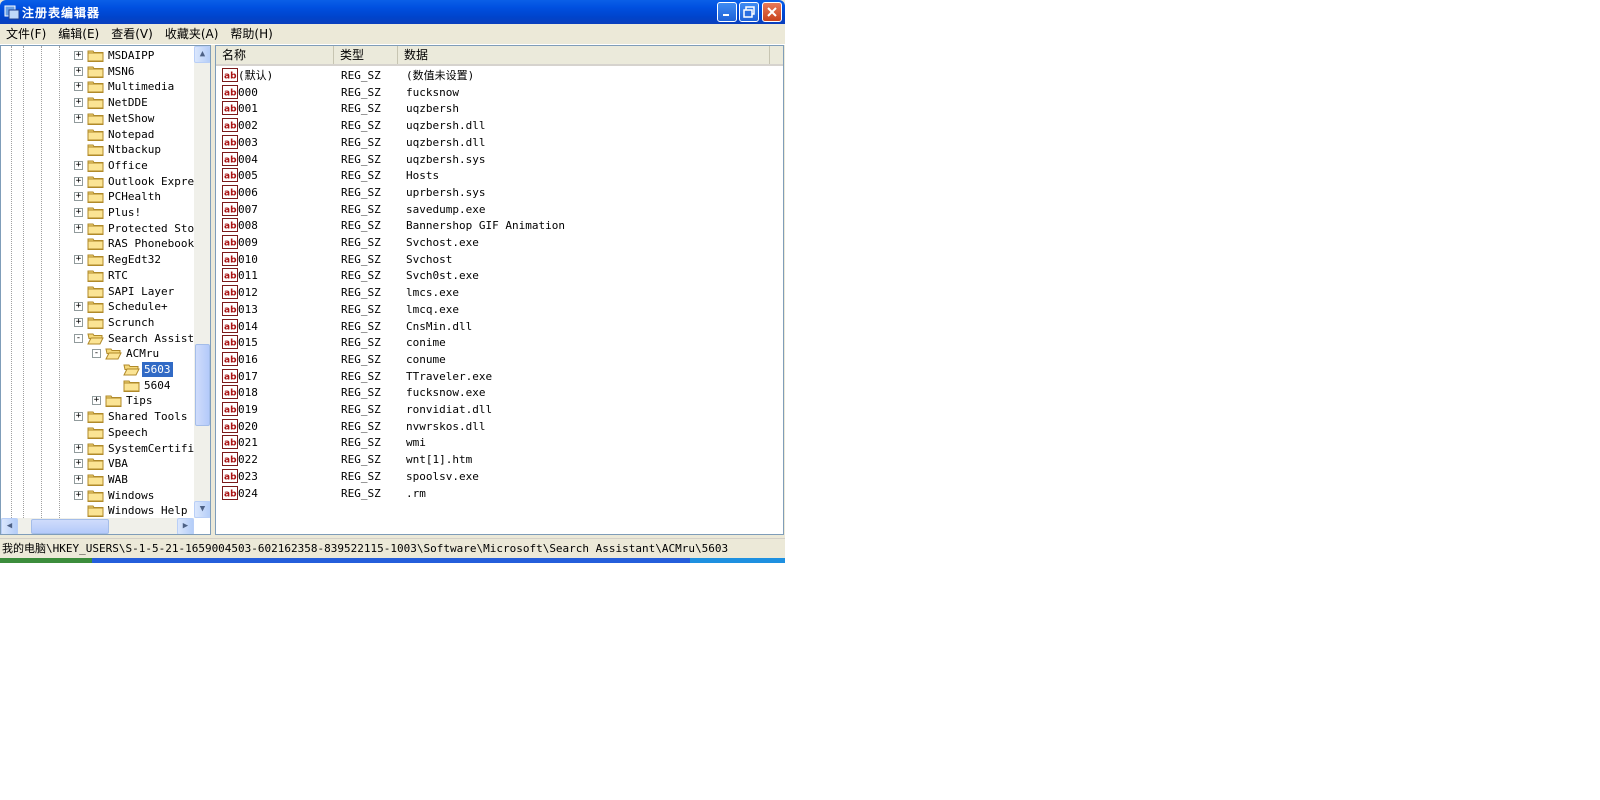 Image resolution: width=1600 pixels, height=800 pixels. I want to click on tree-item-label: Multimedia, so click(141, 87).